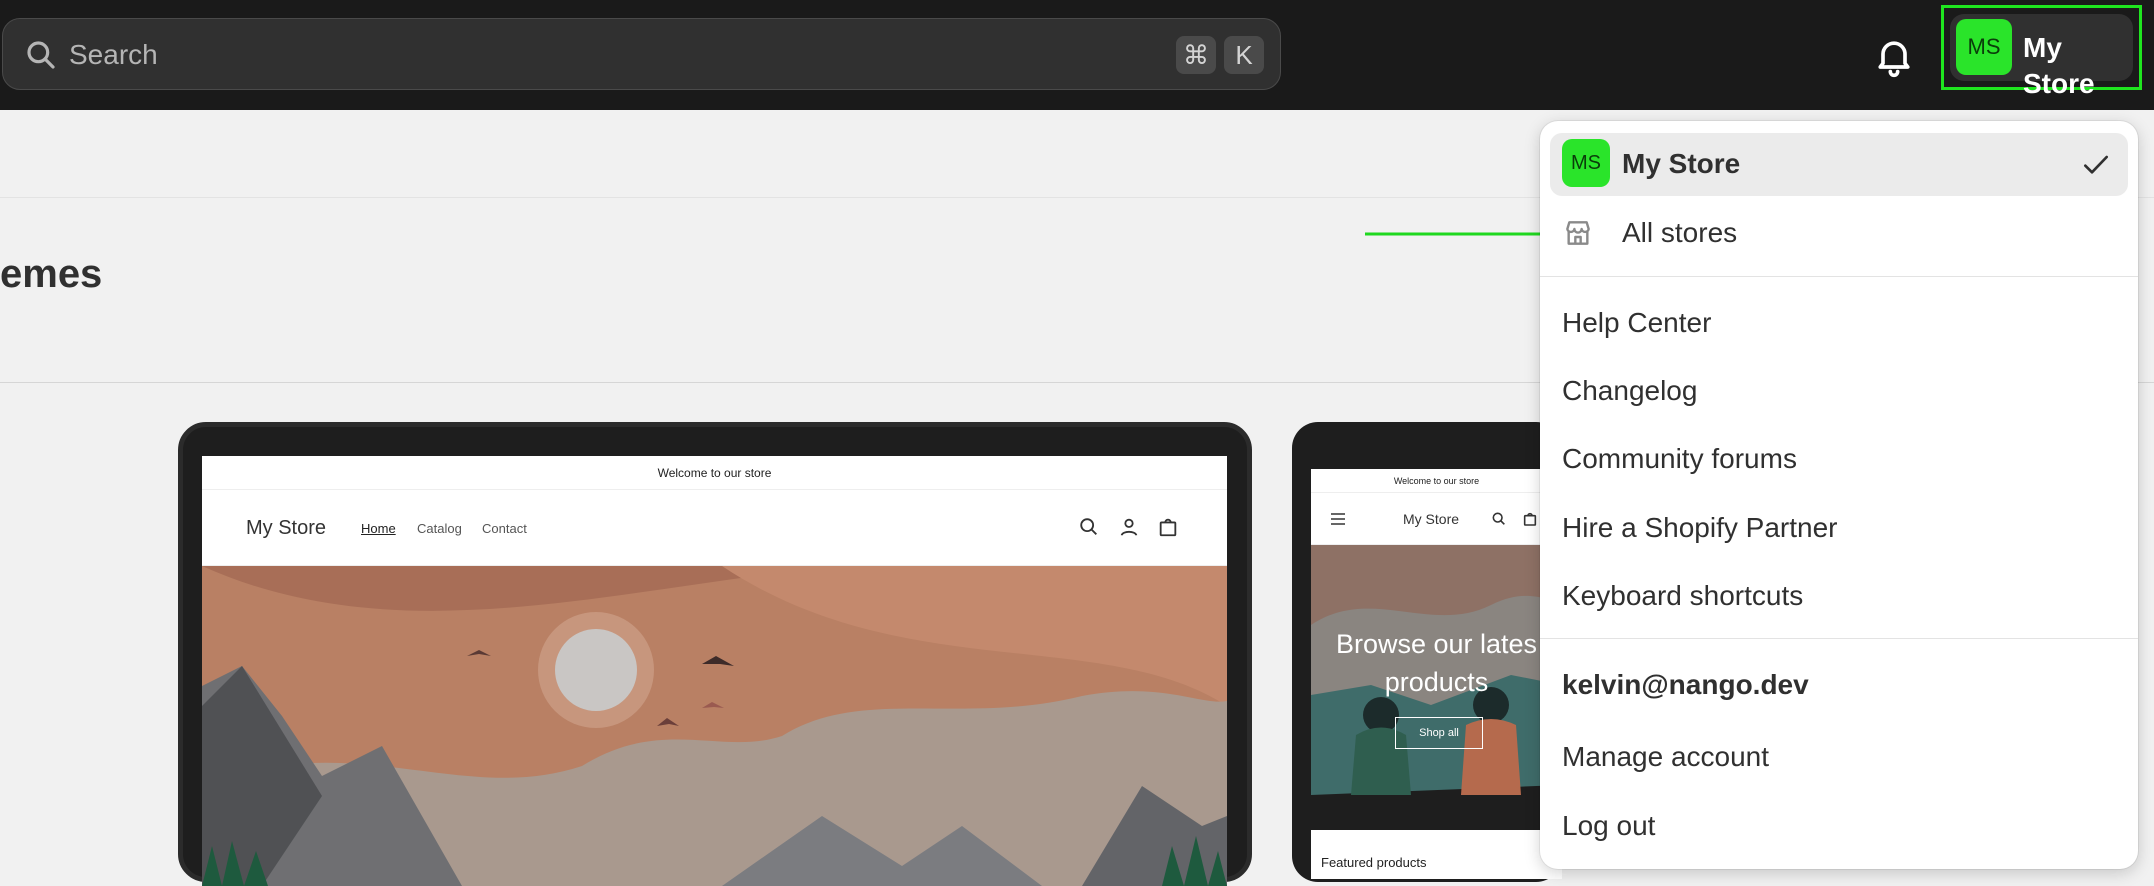  What do you see at coordinates (714, 528) in the screenshot?
I see `store-header: My Store Home Catalog Contact` at bounding box center [714, 528].